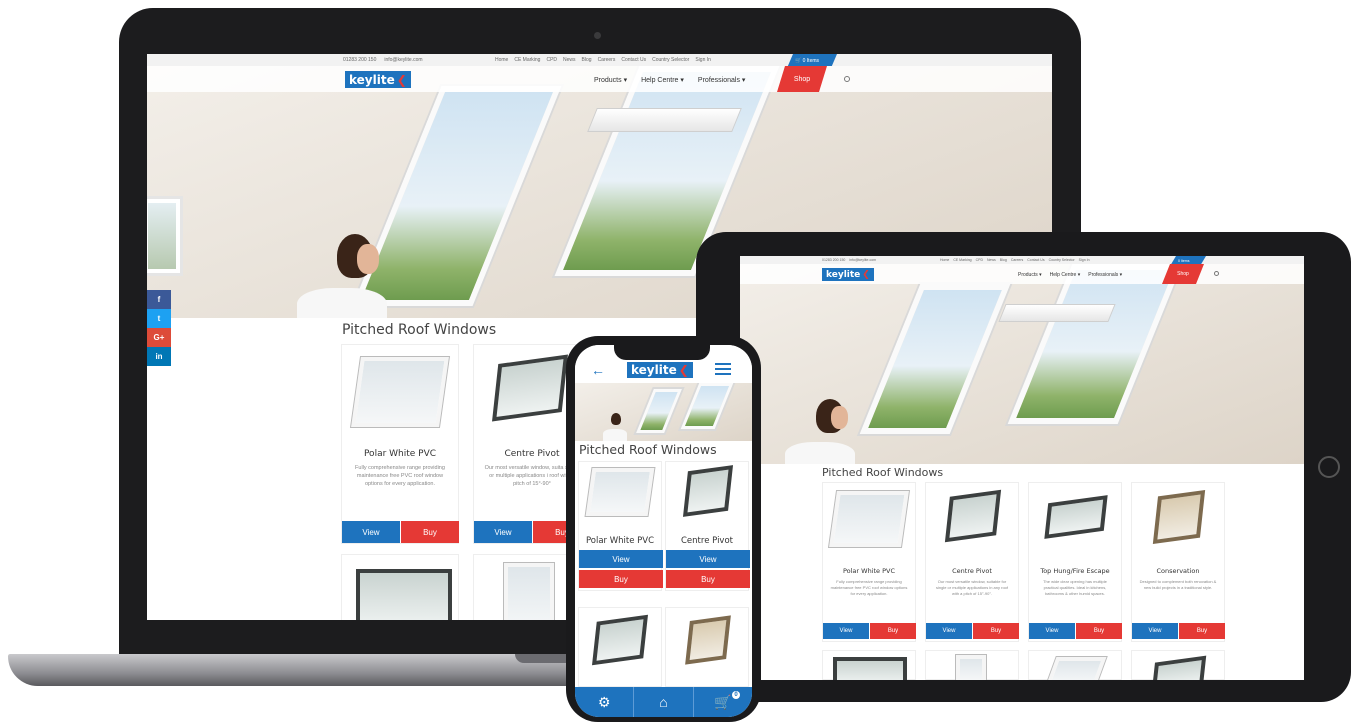 Image resolution: width=1359 pixels, height=722 pixels. What do you see at coordinates (664, 702) in the screenshot?
I see `home-icon: ⌂` at bounding box center [664, 702].